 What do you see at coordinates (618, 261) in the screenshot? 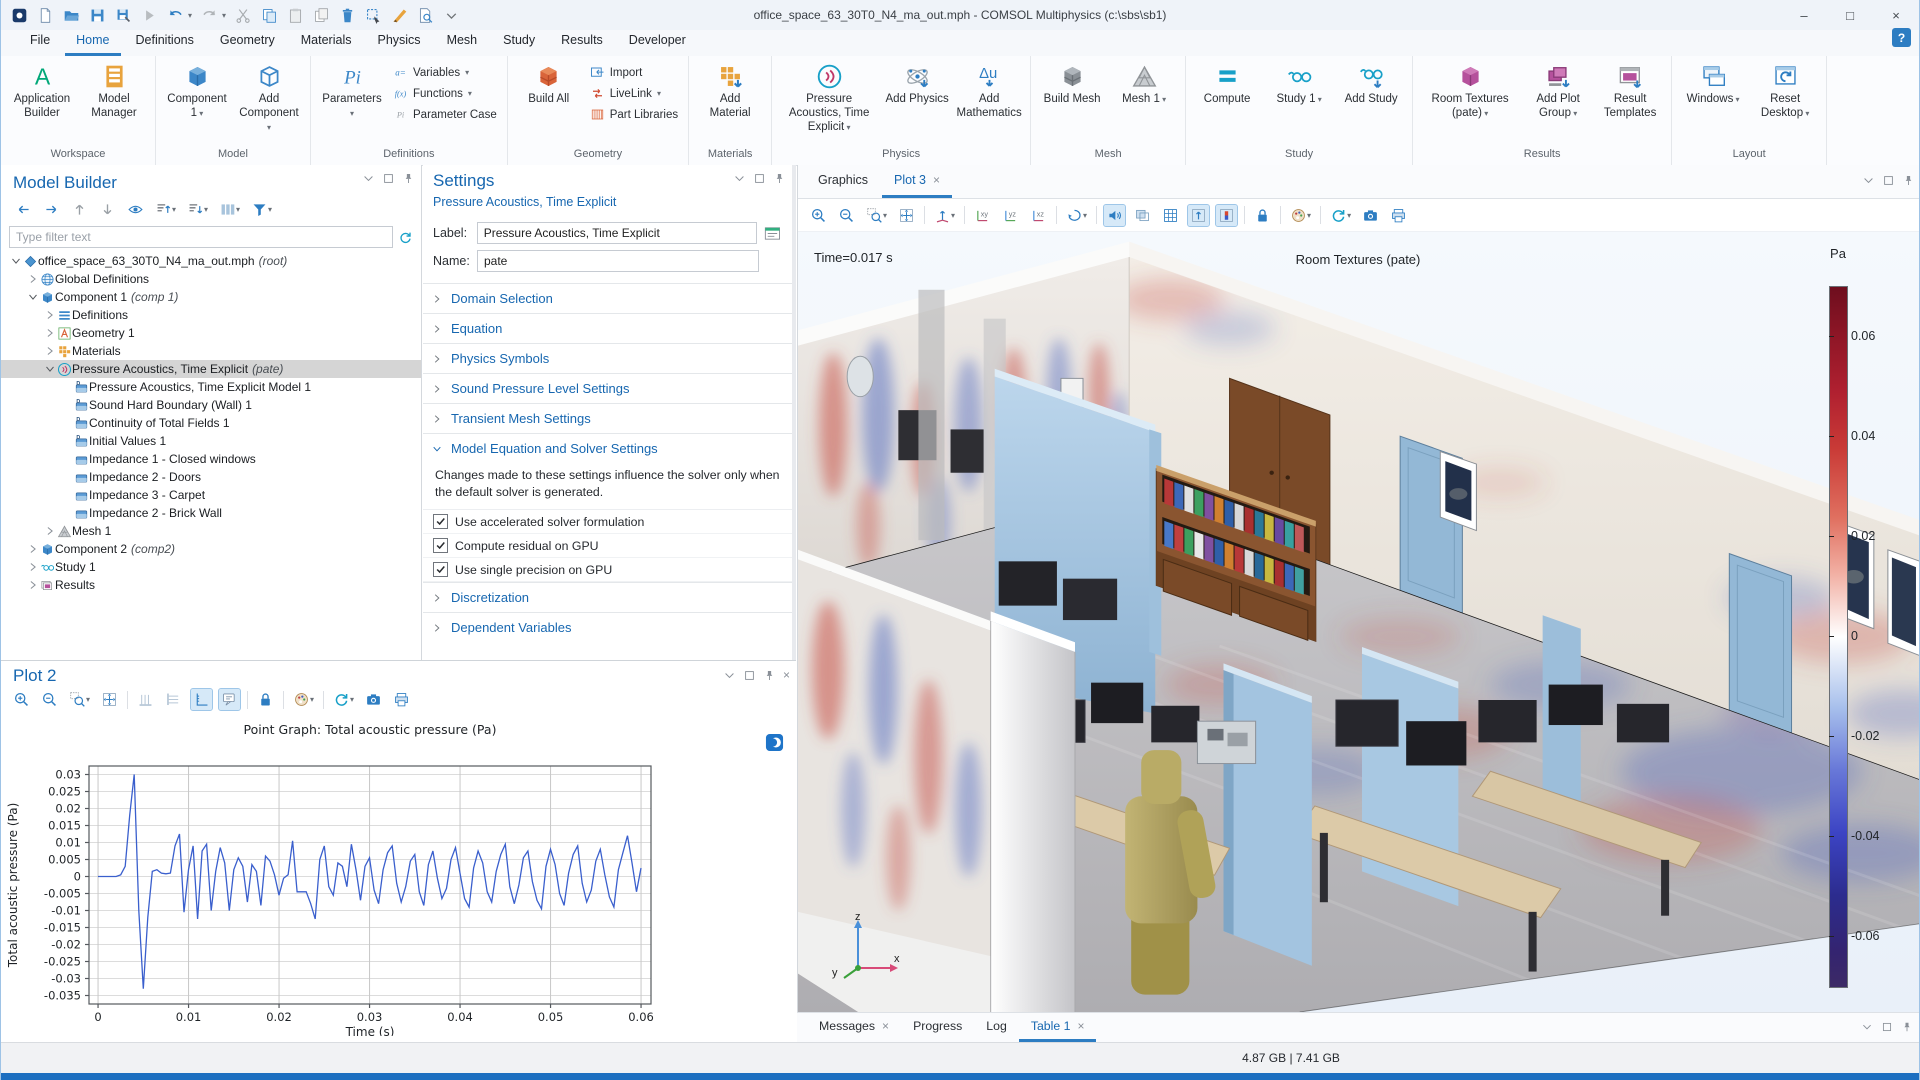
I see `name-field` at bounding box center [618, 261].